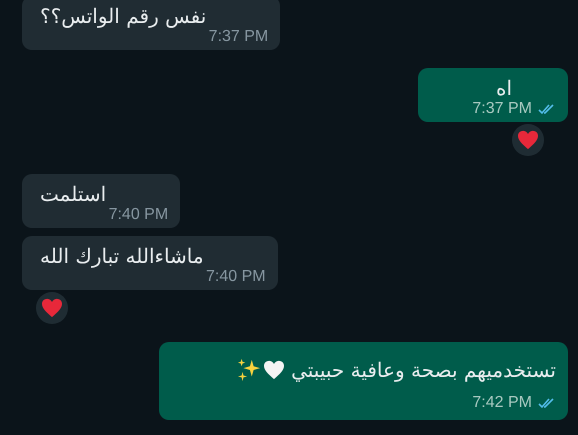  What do you see at coordinates (502, 403) in the screenshot?
I see `message-time: 7:42 PM` at bounding box center [502, 403].